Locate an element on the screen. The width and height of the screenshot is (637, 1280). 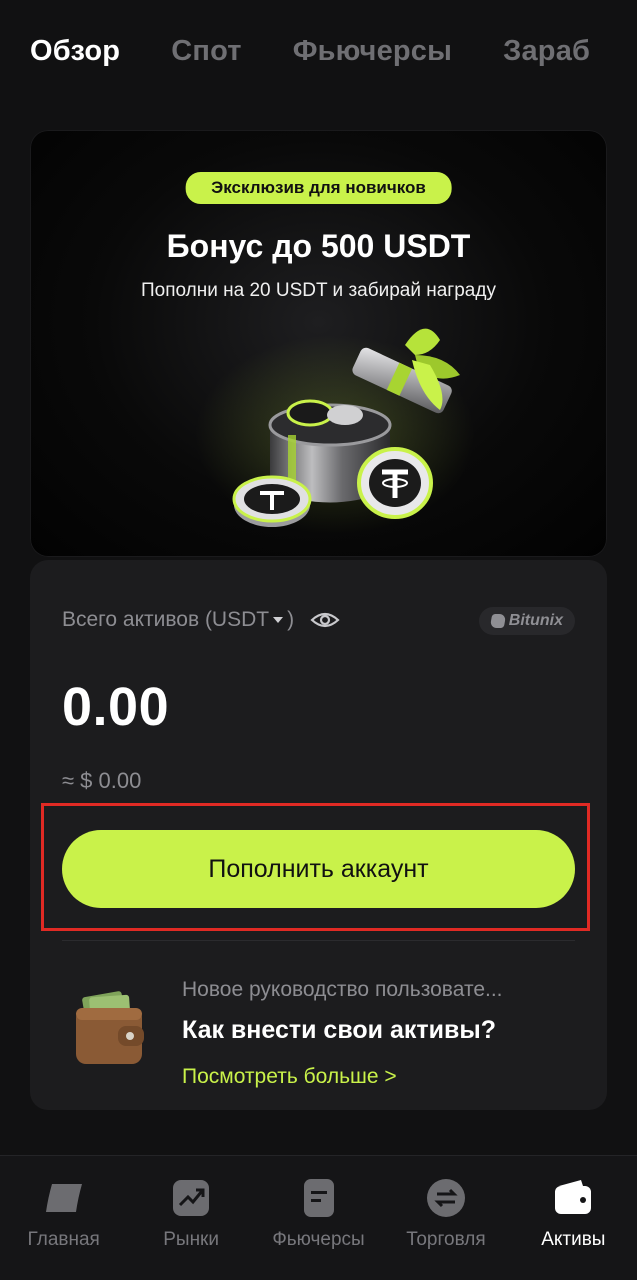
nav-item-trade: Торговля is located at coordinates (445, 1218).